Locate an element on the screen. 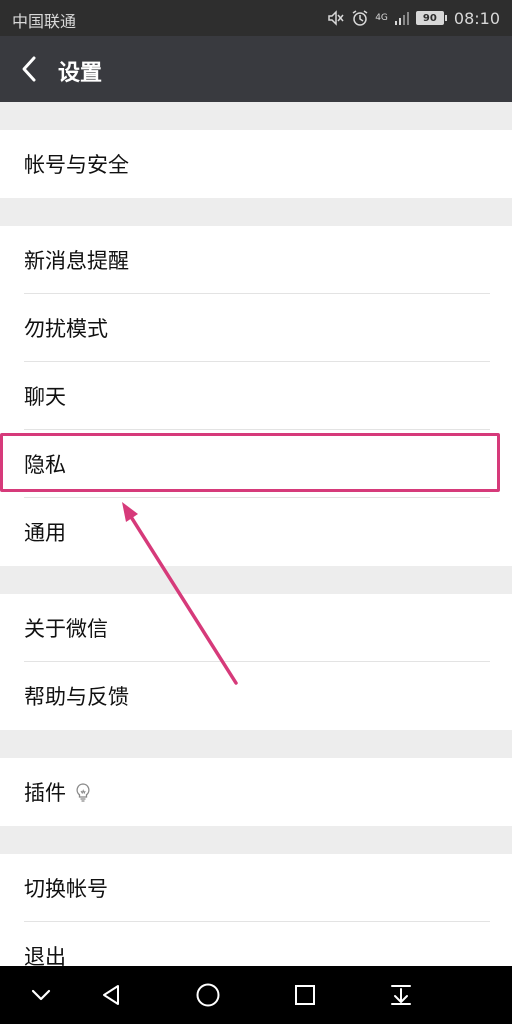 The width and height of the screenshot is (512, 1024). settings-item-privacy: 隐私 is located at coordinates (256, 464).